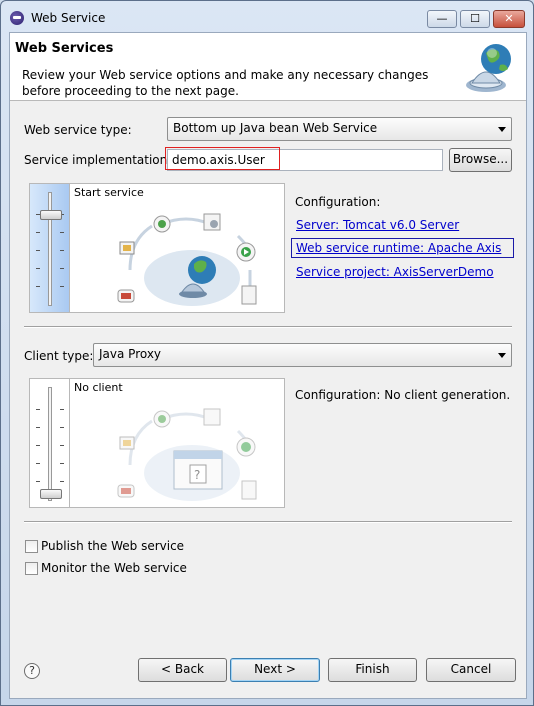  I want to click on service-type-label: Web service type:, so click(78, 130).